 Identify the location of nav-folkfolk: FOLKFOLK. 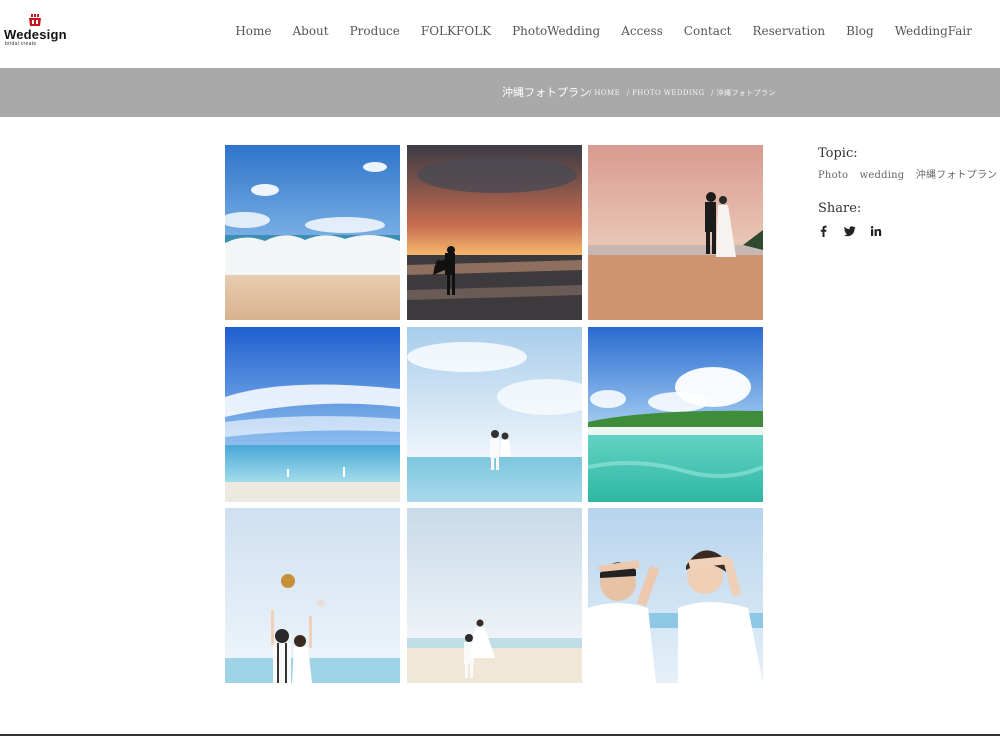
(456, 31).